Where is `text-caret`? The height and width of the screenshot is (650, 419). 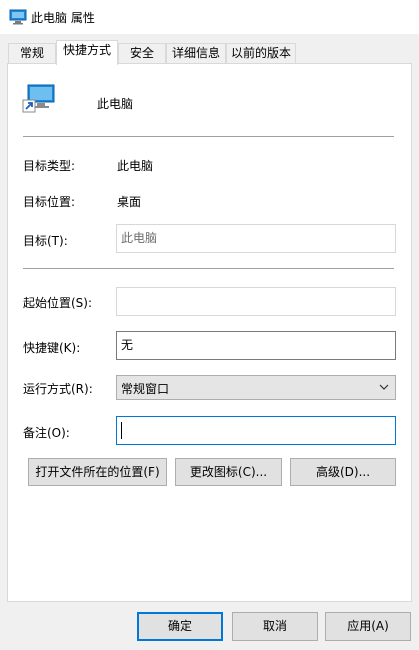 text-caret is located at coordinates (121, 430).